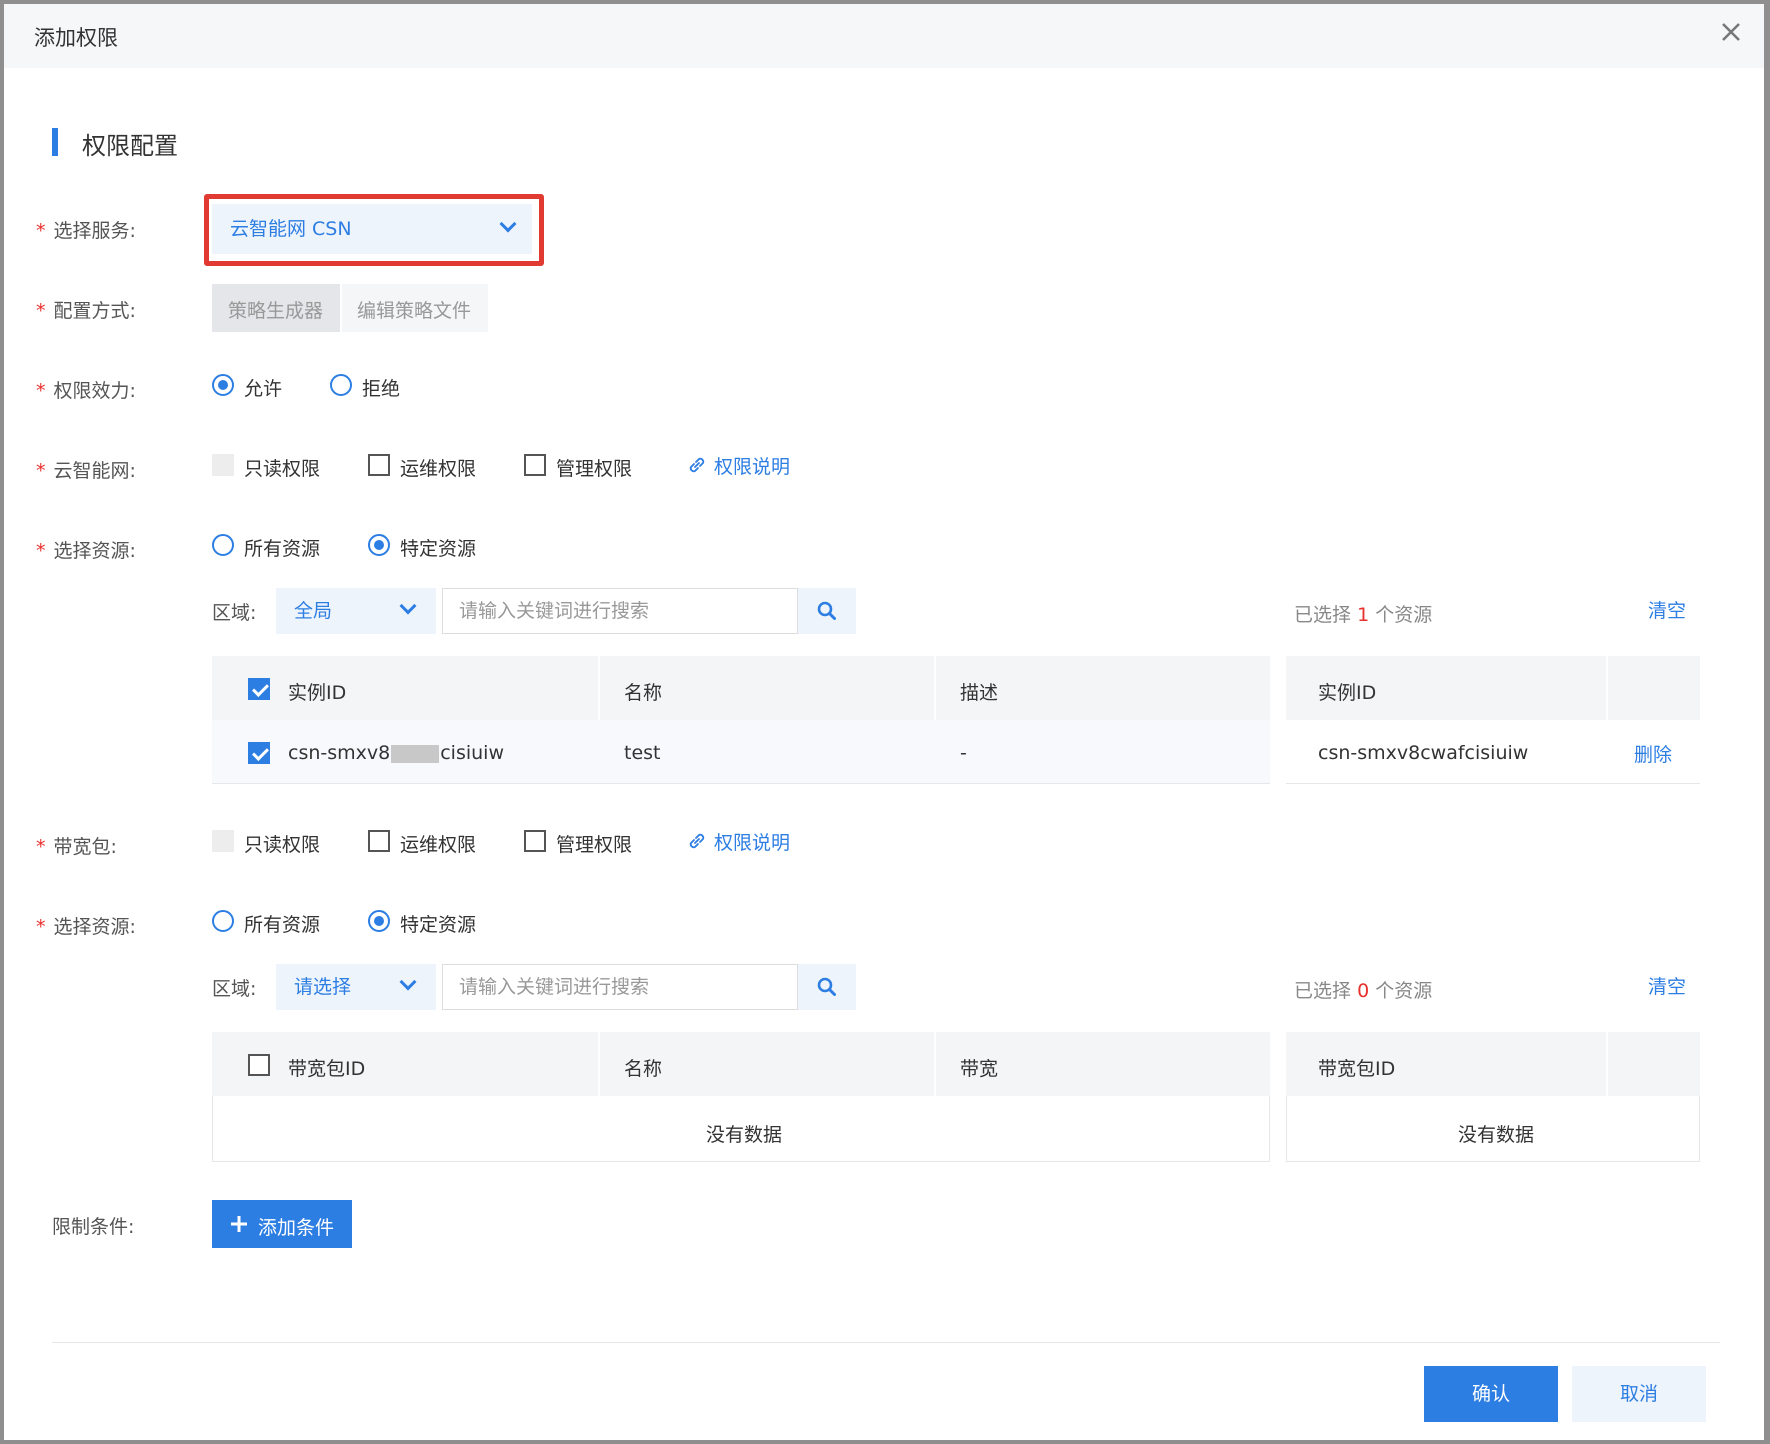 This screenshot has width=1770, height=1444. Describe the element at coordinates (223, 545) in the screenshot. I see `csn-all-resources-radio` at that location.